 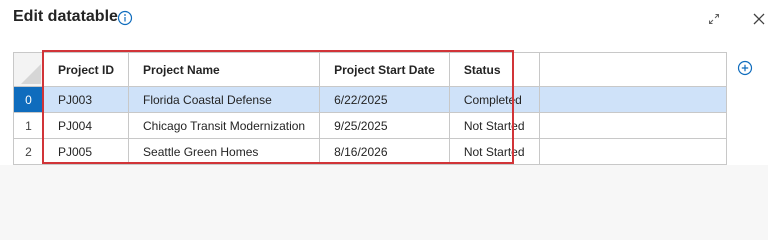 What do you see at coordinates (224, 69) in the screenshot?
I see `column-header-project-name: Project Name` at bounding box center [224, 69].